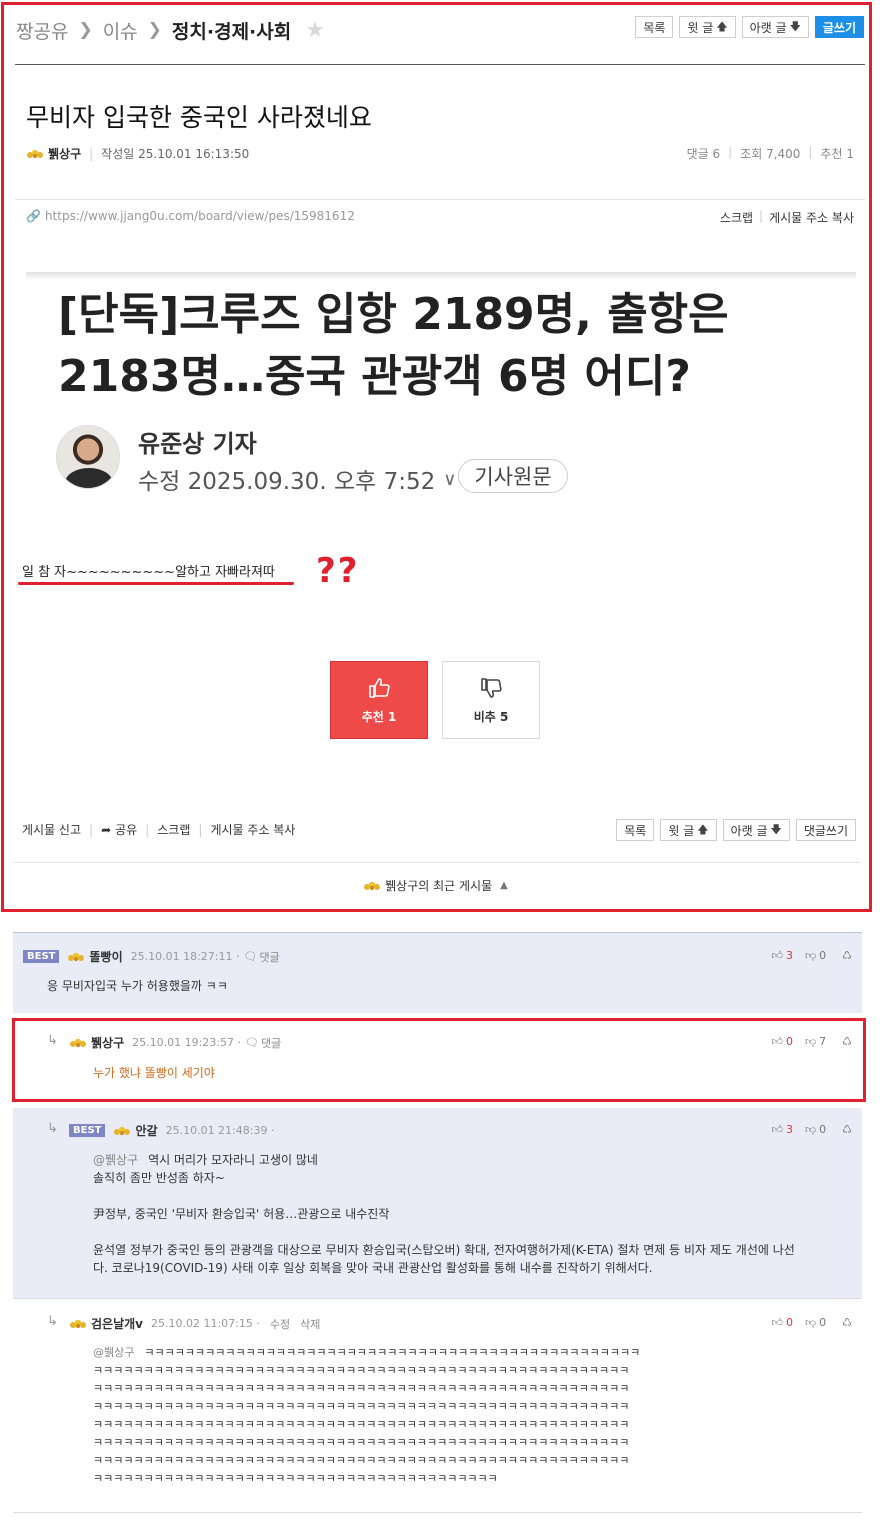 This screenshot has width=880, height=1533. Describe the element at coordinates (782, 1322) in the screenshot. I see `comment-up-button: 👍︎ 0` at that location.